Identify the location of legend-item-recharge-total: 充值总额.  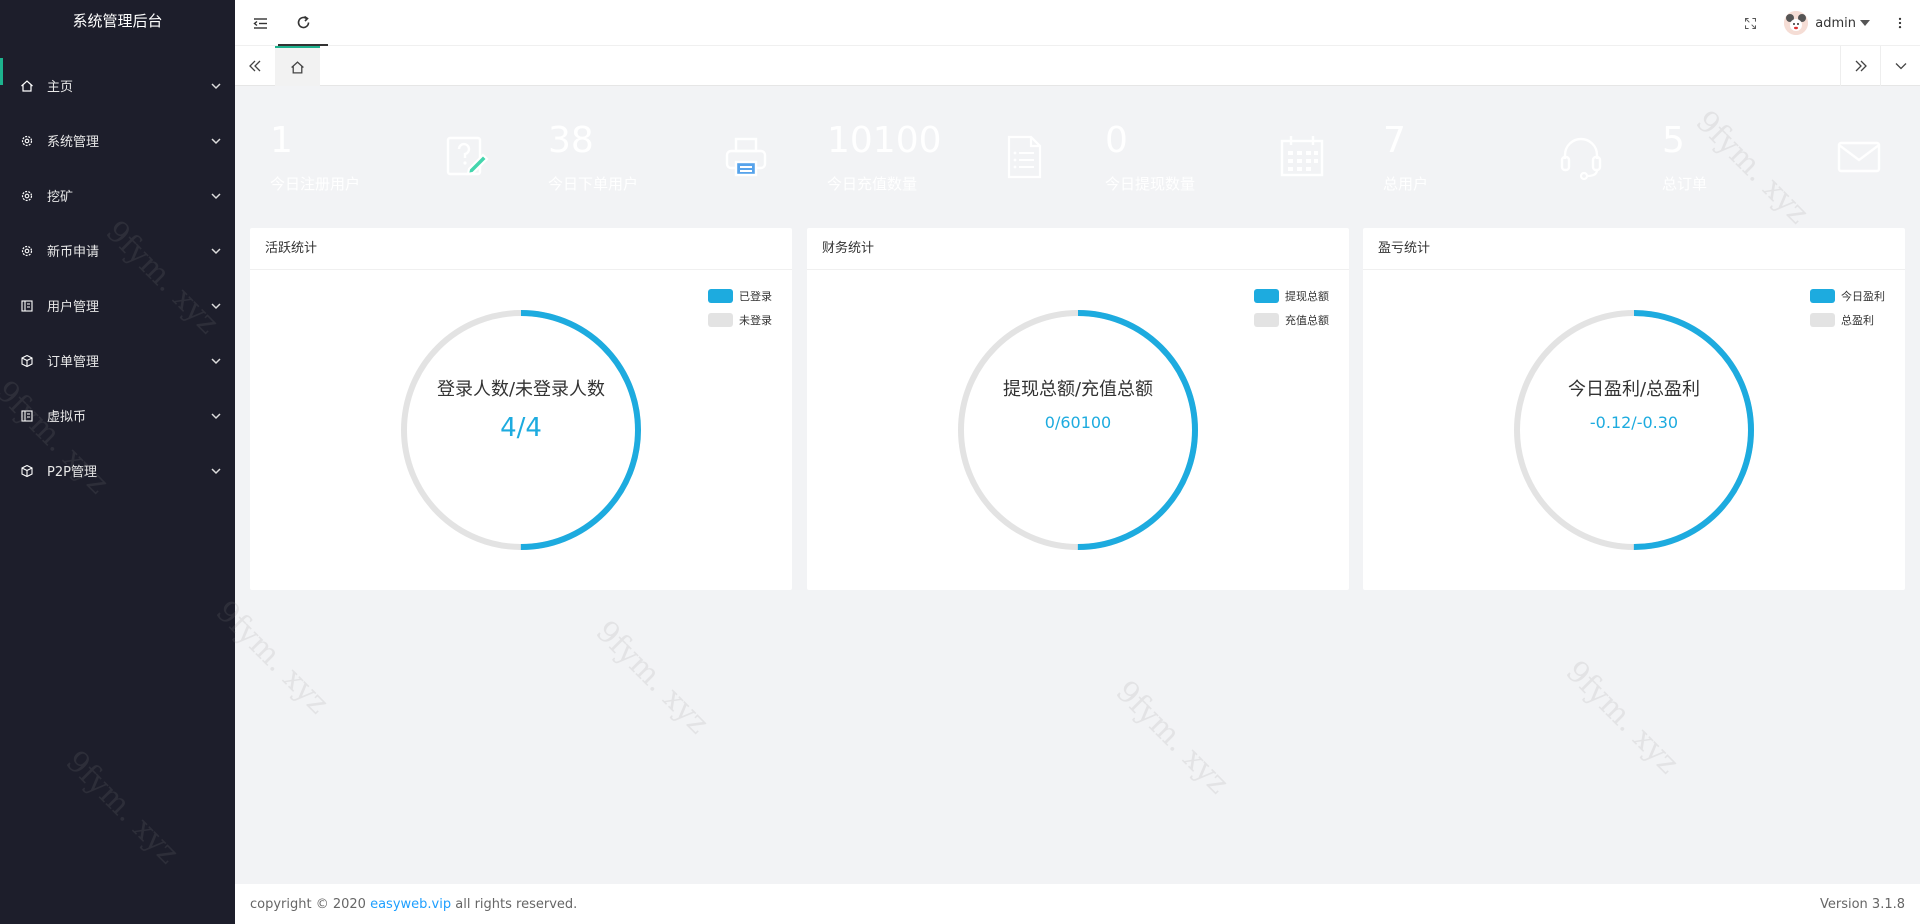
(1291, 320).